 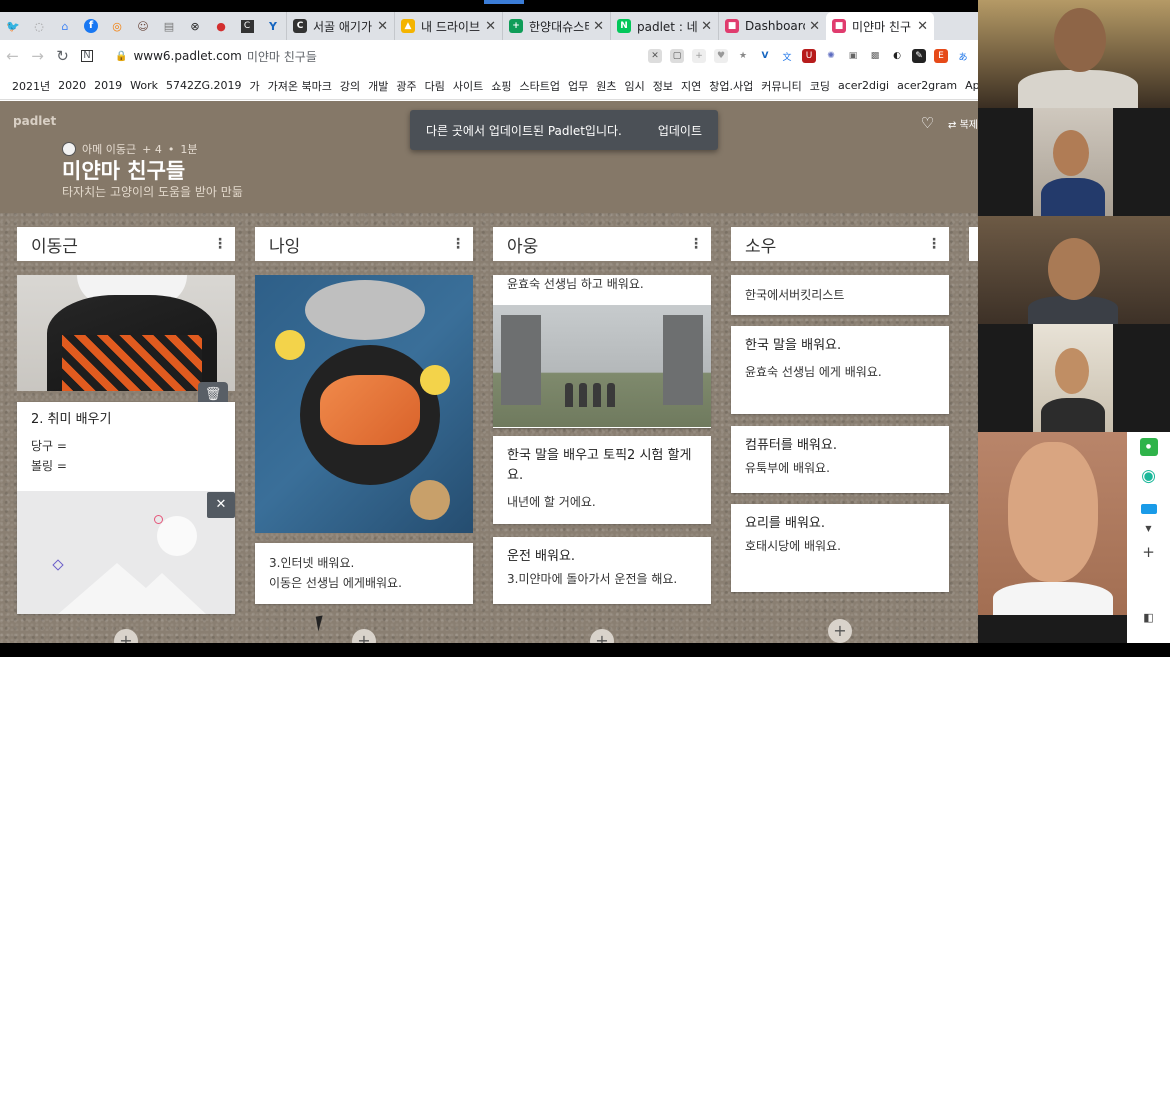 What do you see at coordinates (522, 244) in the screenshot?
I see `column-title: 아웅` at bounding box center [522, 244].